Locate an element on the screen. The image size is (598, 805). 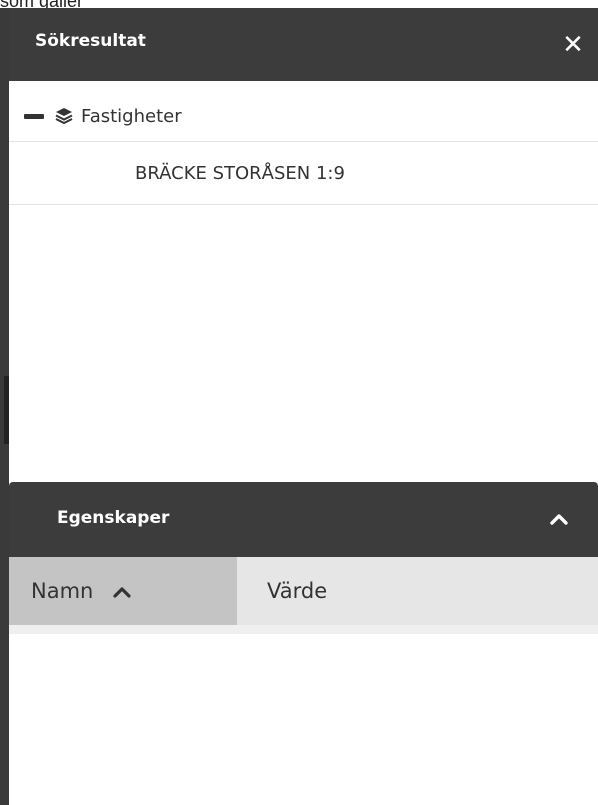
properties-table-header: Namn Värde is located at coordinates (303, 591).